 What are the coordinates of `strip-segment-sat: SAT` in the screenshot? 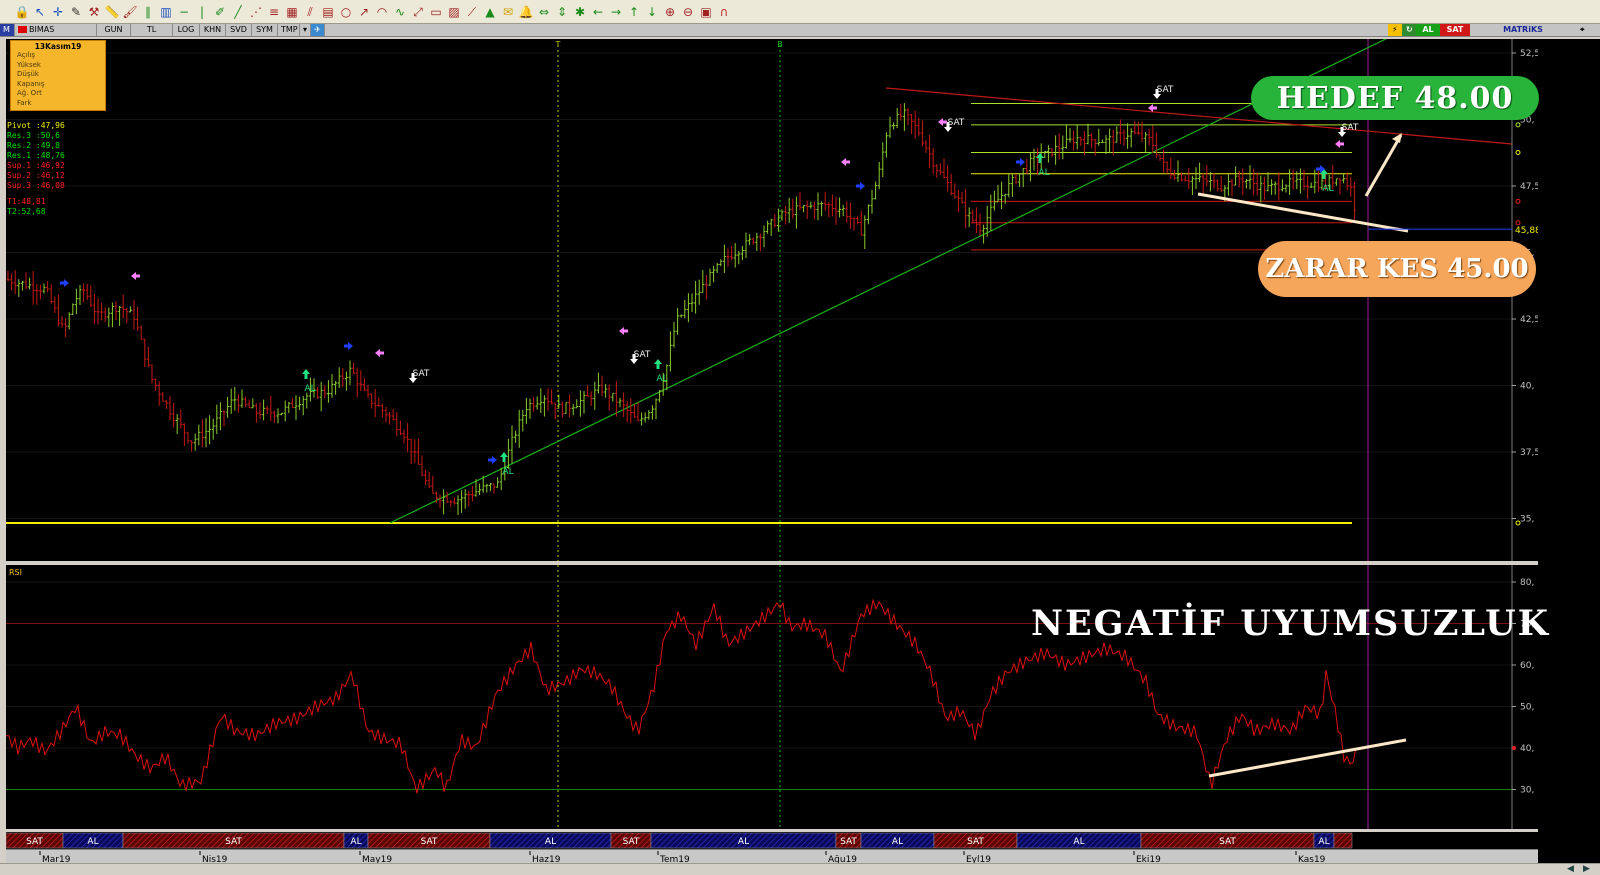 It's located at (975, 840).